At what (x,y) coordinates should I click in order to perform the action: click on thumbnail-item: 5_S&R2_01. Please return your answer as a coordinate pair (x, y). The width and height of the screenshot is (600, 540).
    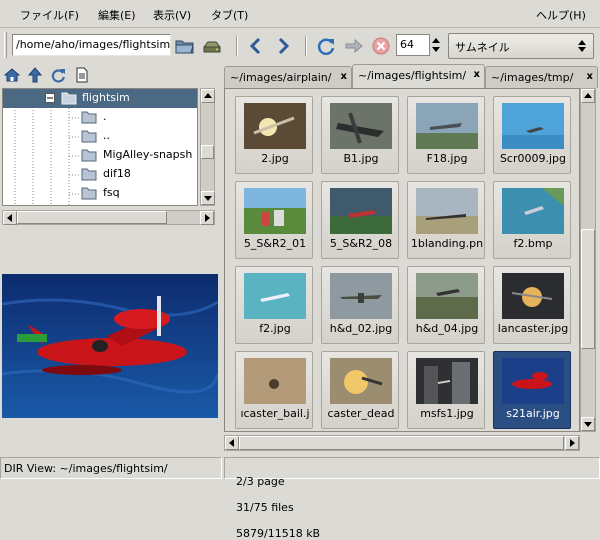
    Looking at the image, I should click on (274, 220).